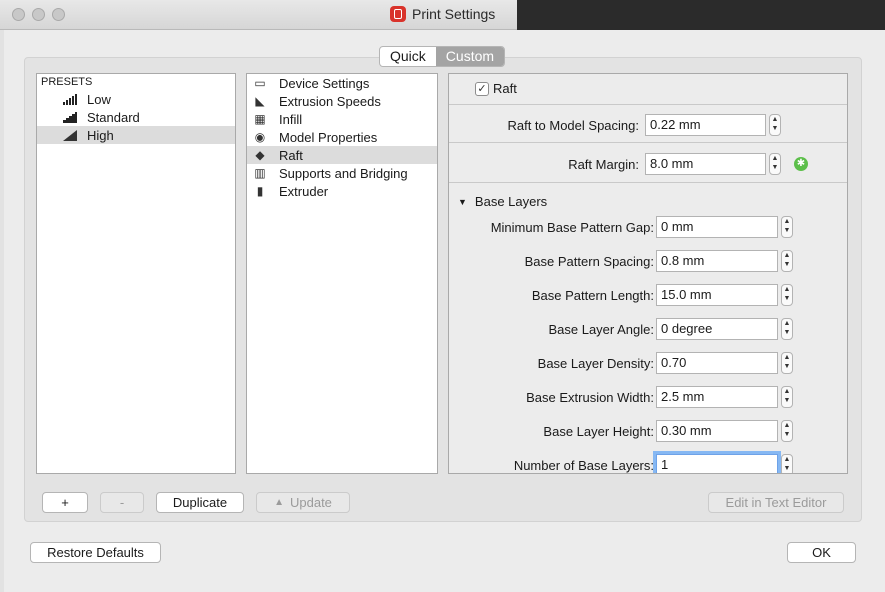  Describe the element at coordinates (511, 201) in the screenshot. I see `base-layers-title: Base Layers` at that location.